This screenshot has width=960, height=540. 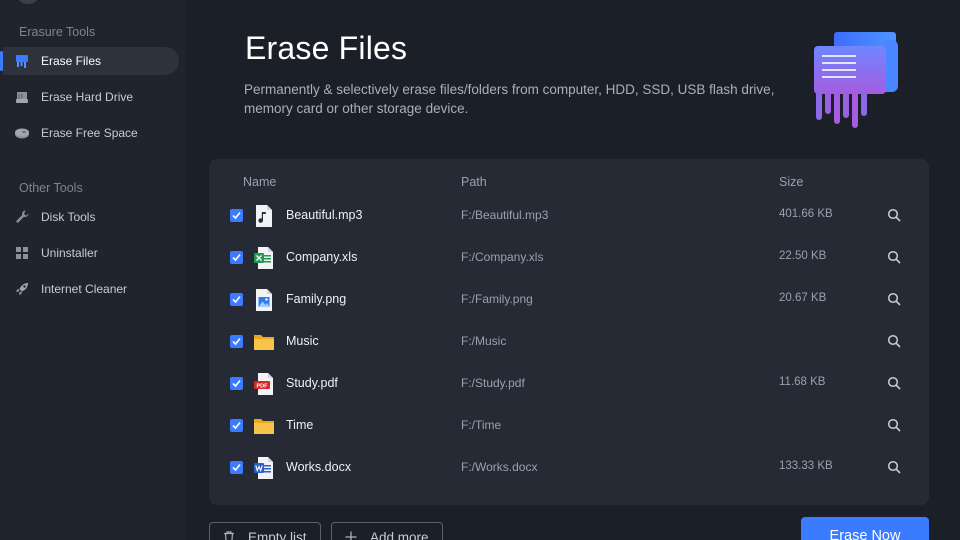 I want to click on excel-file-icon, so click(x=263, y=258).